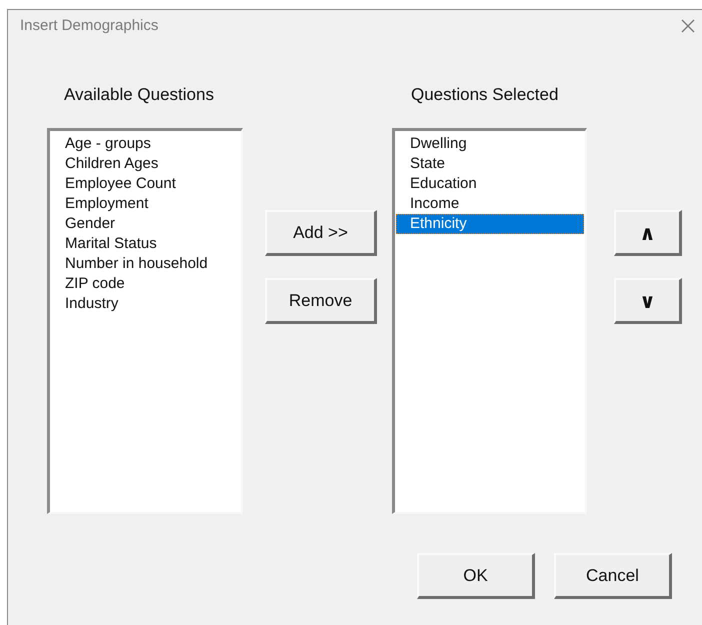  I want to click on list-item: Age - groups, so click(145, 144).